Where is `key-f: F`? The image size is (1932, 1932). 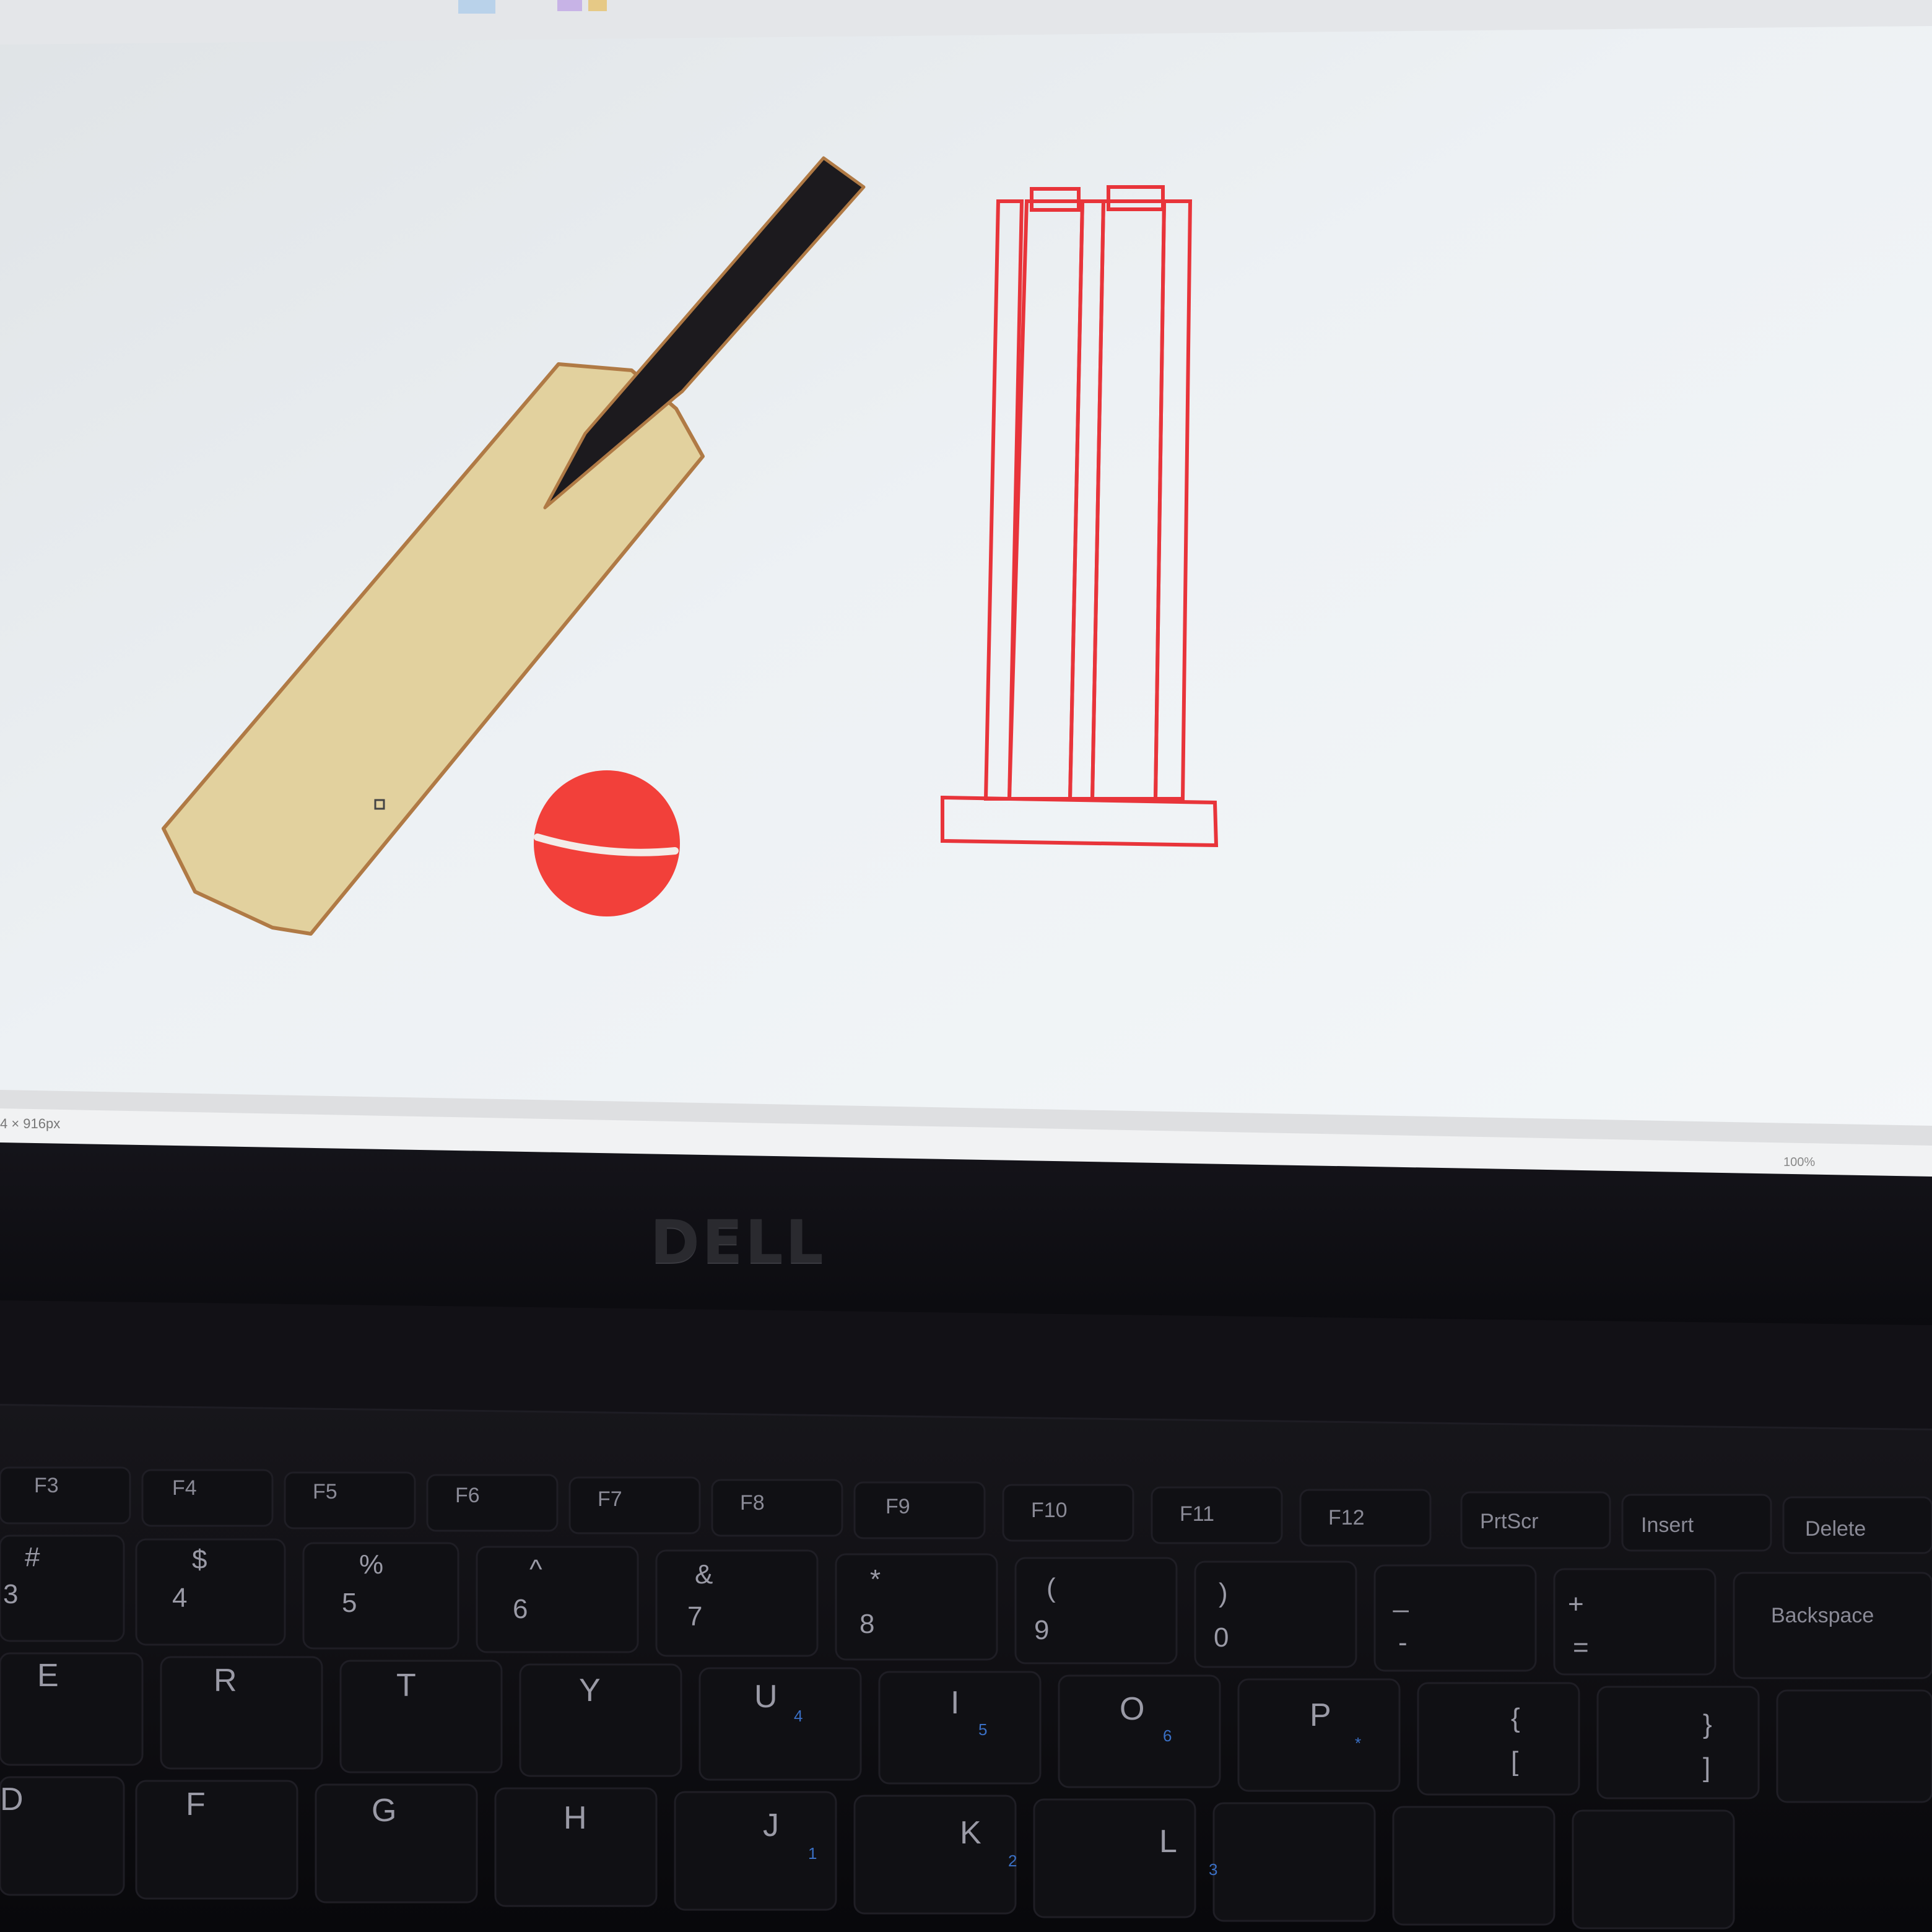
key-f: F is located at coordinates (196, 1804).